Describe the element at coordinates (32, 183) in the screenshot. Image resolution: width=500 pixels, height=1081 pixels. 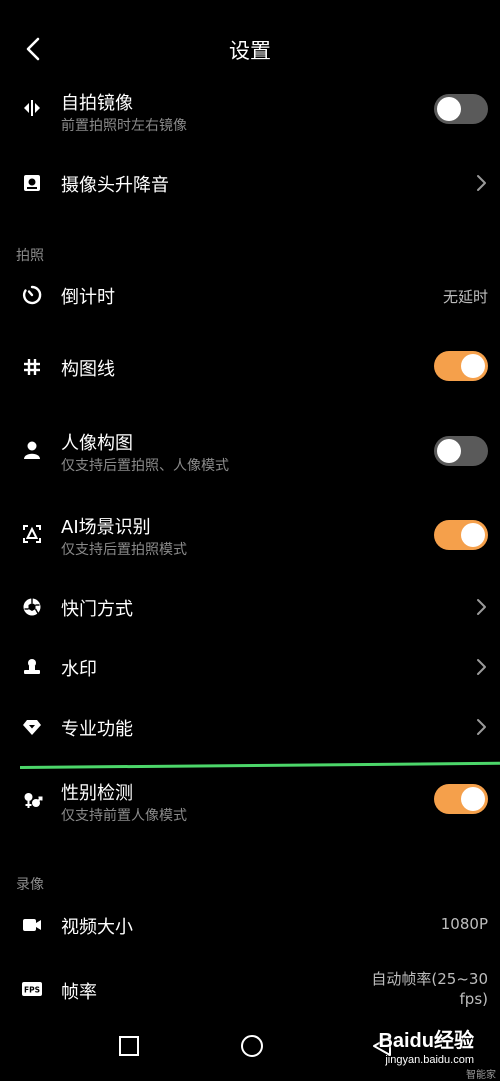
I see `camera-rise-icon` at that location.